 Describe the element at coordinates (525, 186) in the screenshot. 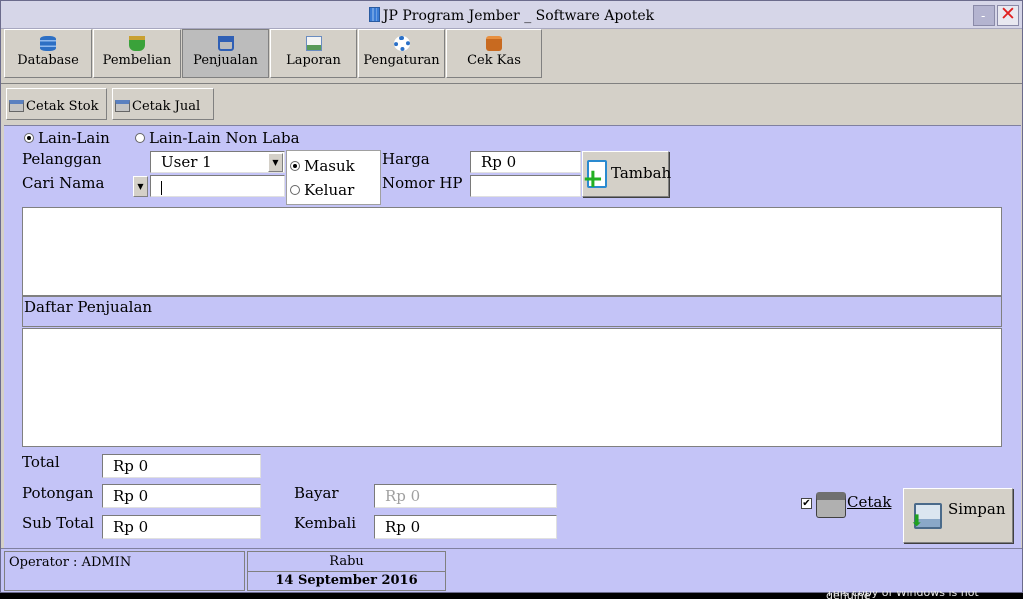

I see `nomor-hp-input` at that location.